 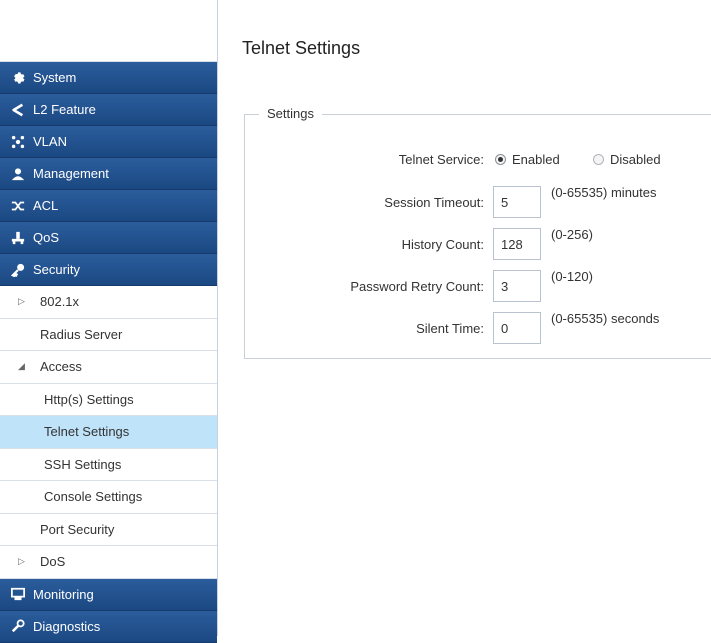 I want to click on session-timeout-hint: (0-65535) minutes, so click(x=604, y=192).